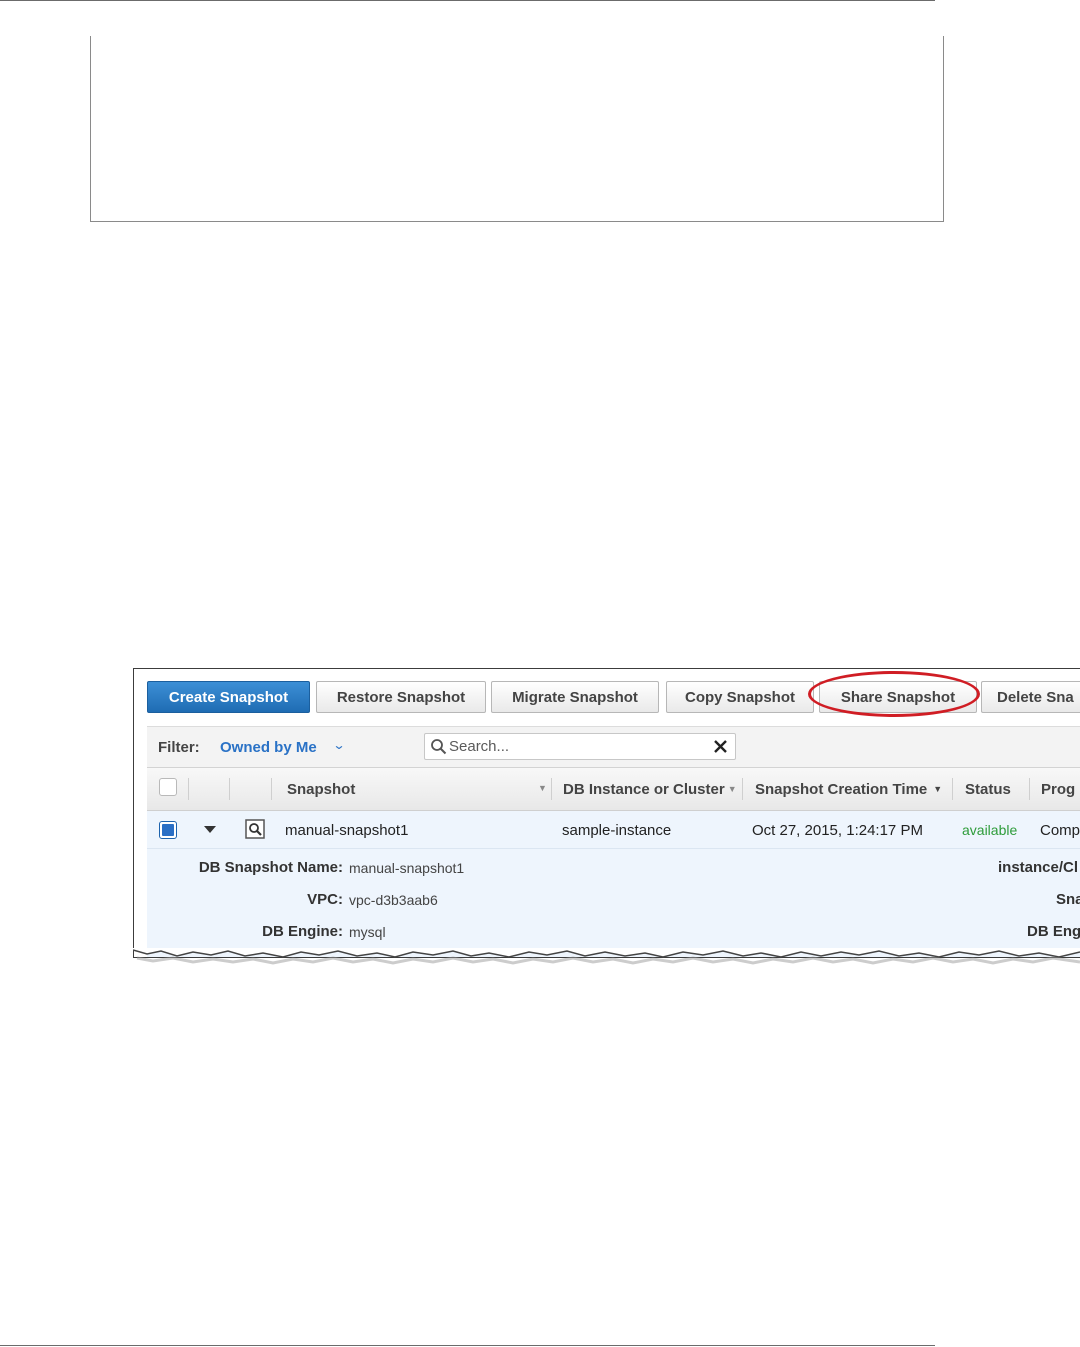 This screenshot has width=1080, height=1347. I want to click on snapshot-name-cell: manual-snapshot1, so click(347, 830).